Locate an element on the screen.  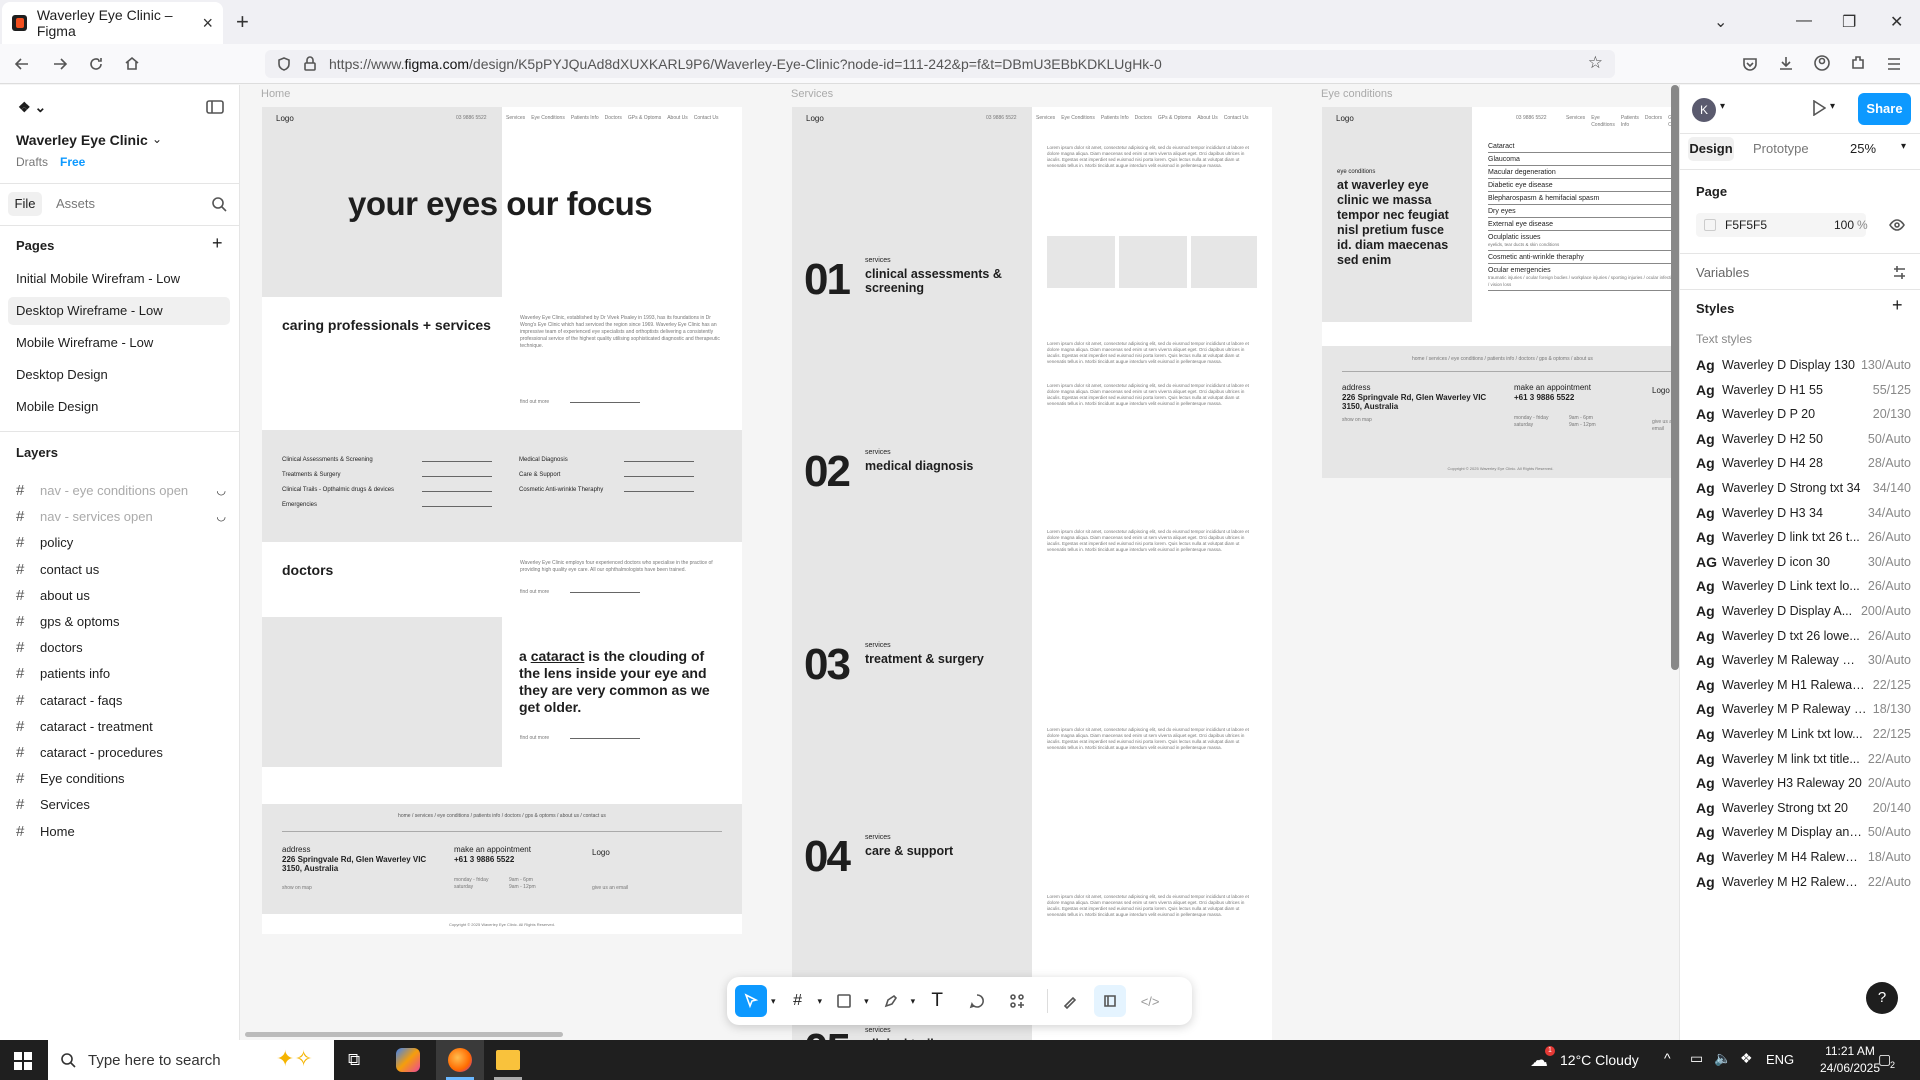
service-link: Treatments & Surgery is located at coordinates (389, 479).